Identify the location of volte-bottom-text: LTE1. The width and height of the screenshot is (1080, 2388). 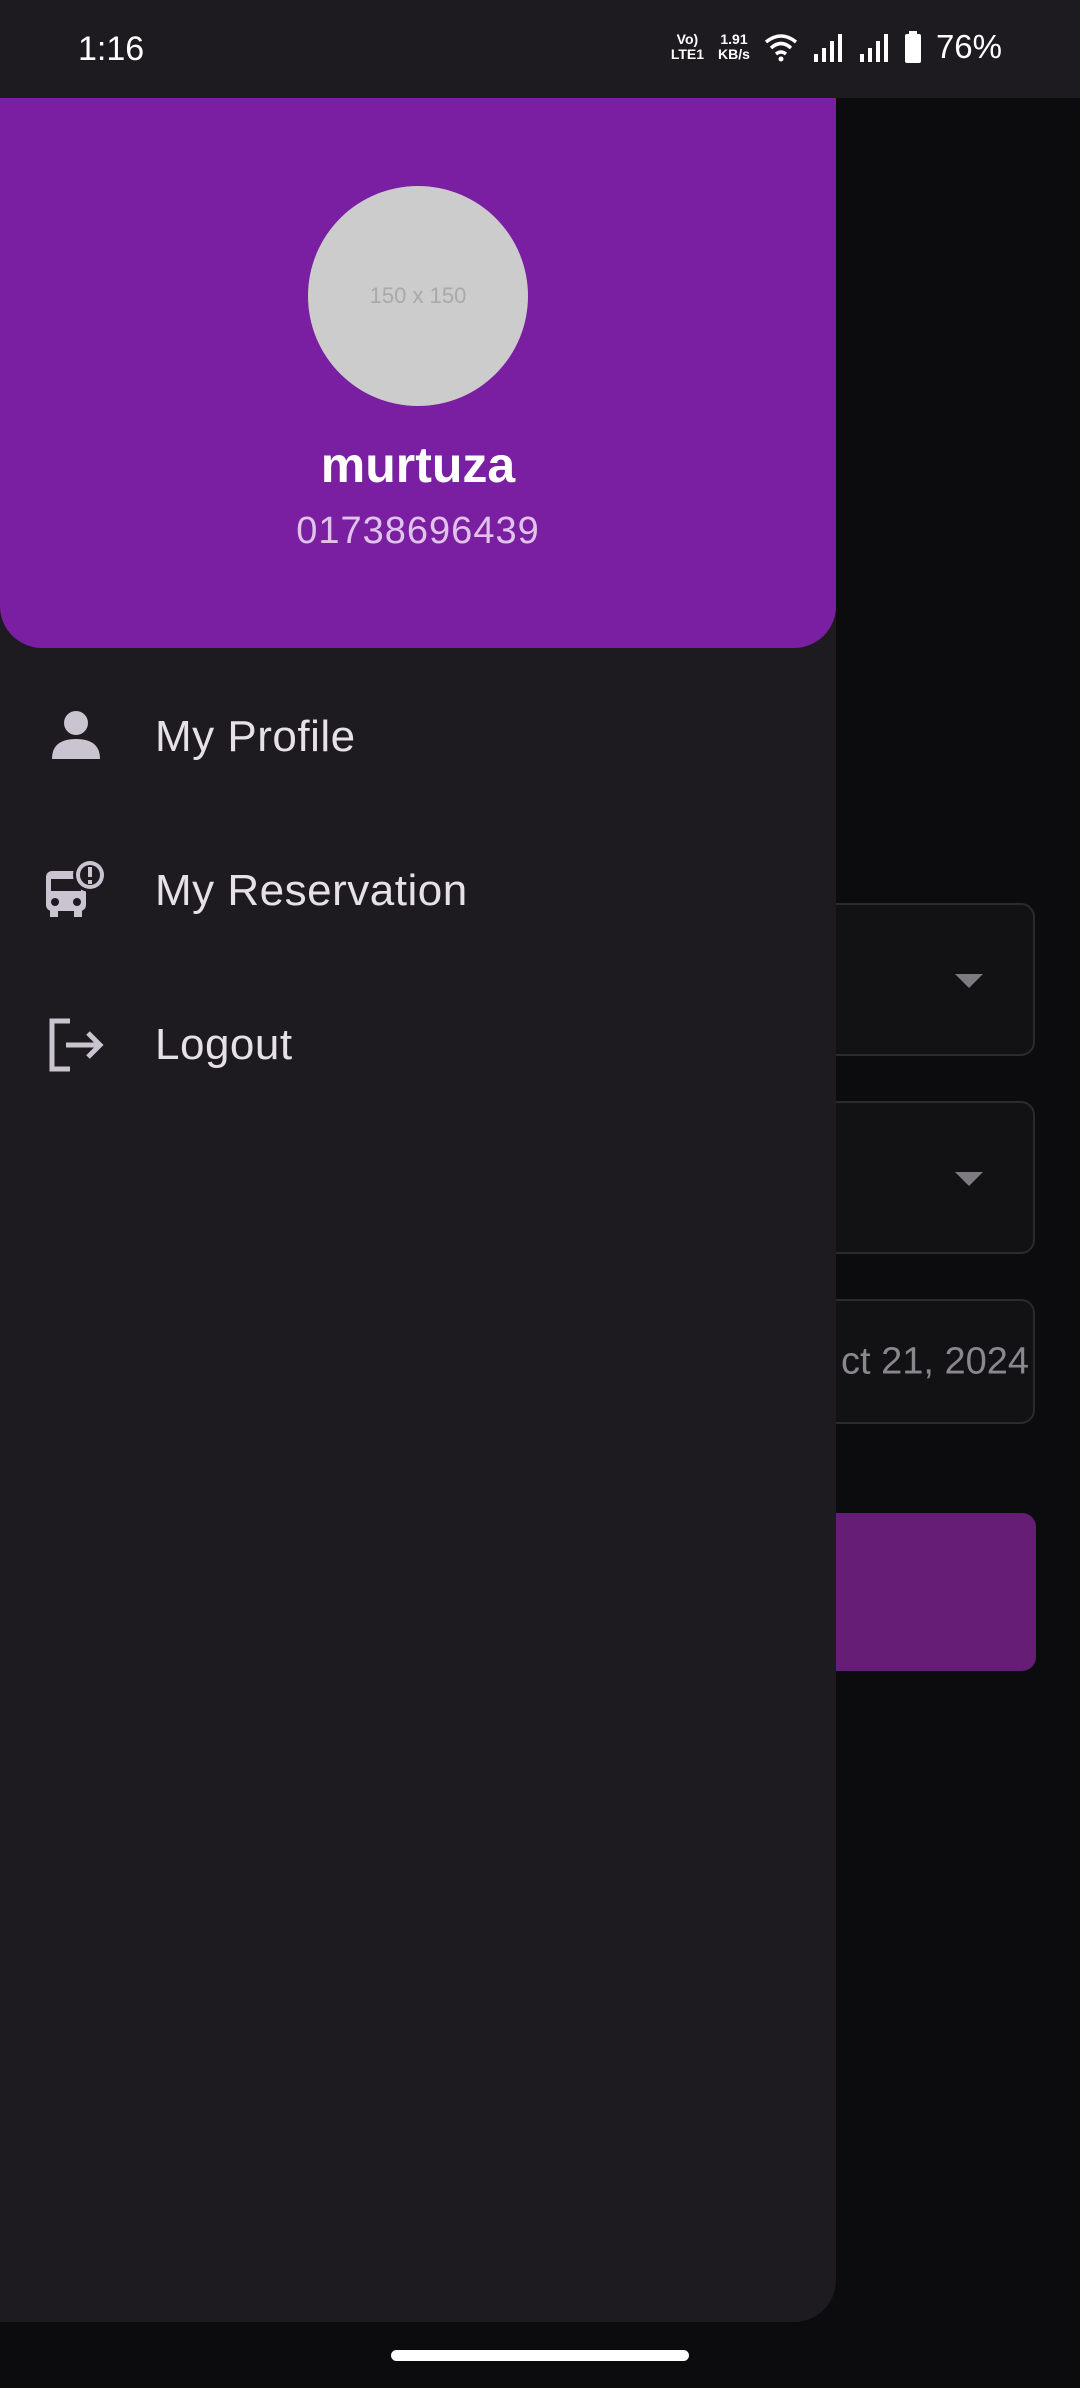
(687, 54).